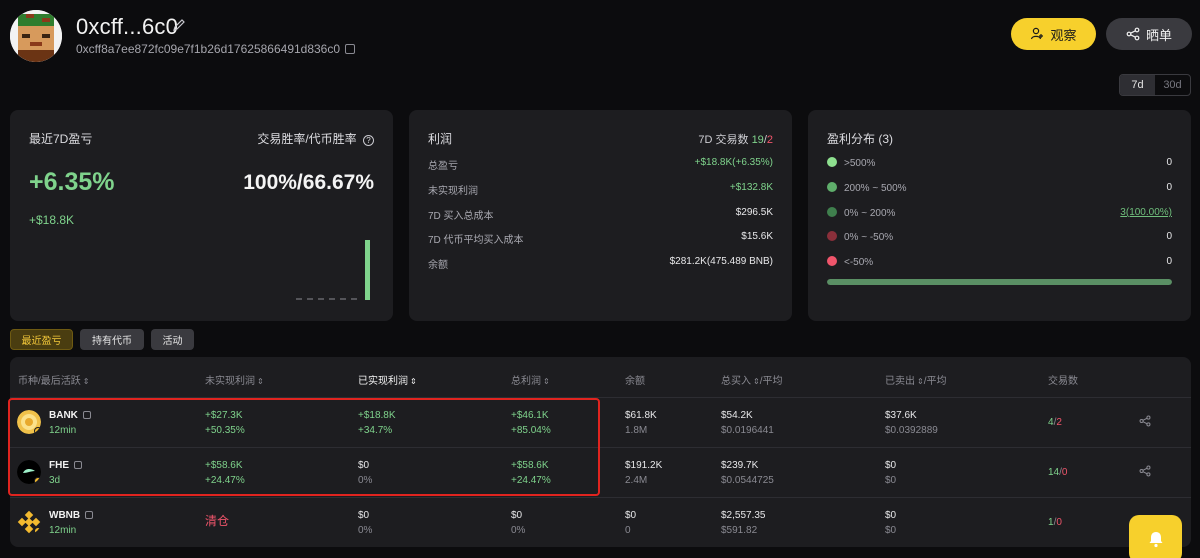 This screenshot has width=1200, height=558. What do you see at coordinates (52, 220) in the screenshot?
I see `pnl-amount: +$18.8K` at bounding box center [52, 220].